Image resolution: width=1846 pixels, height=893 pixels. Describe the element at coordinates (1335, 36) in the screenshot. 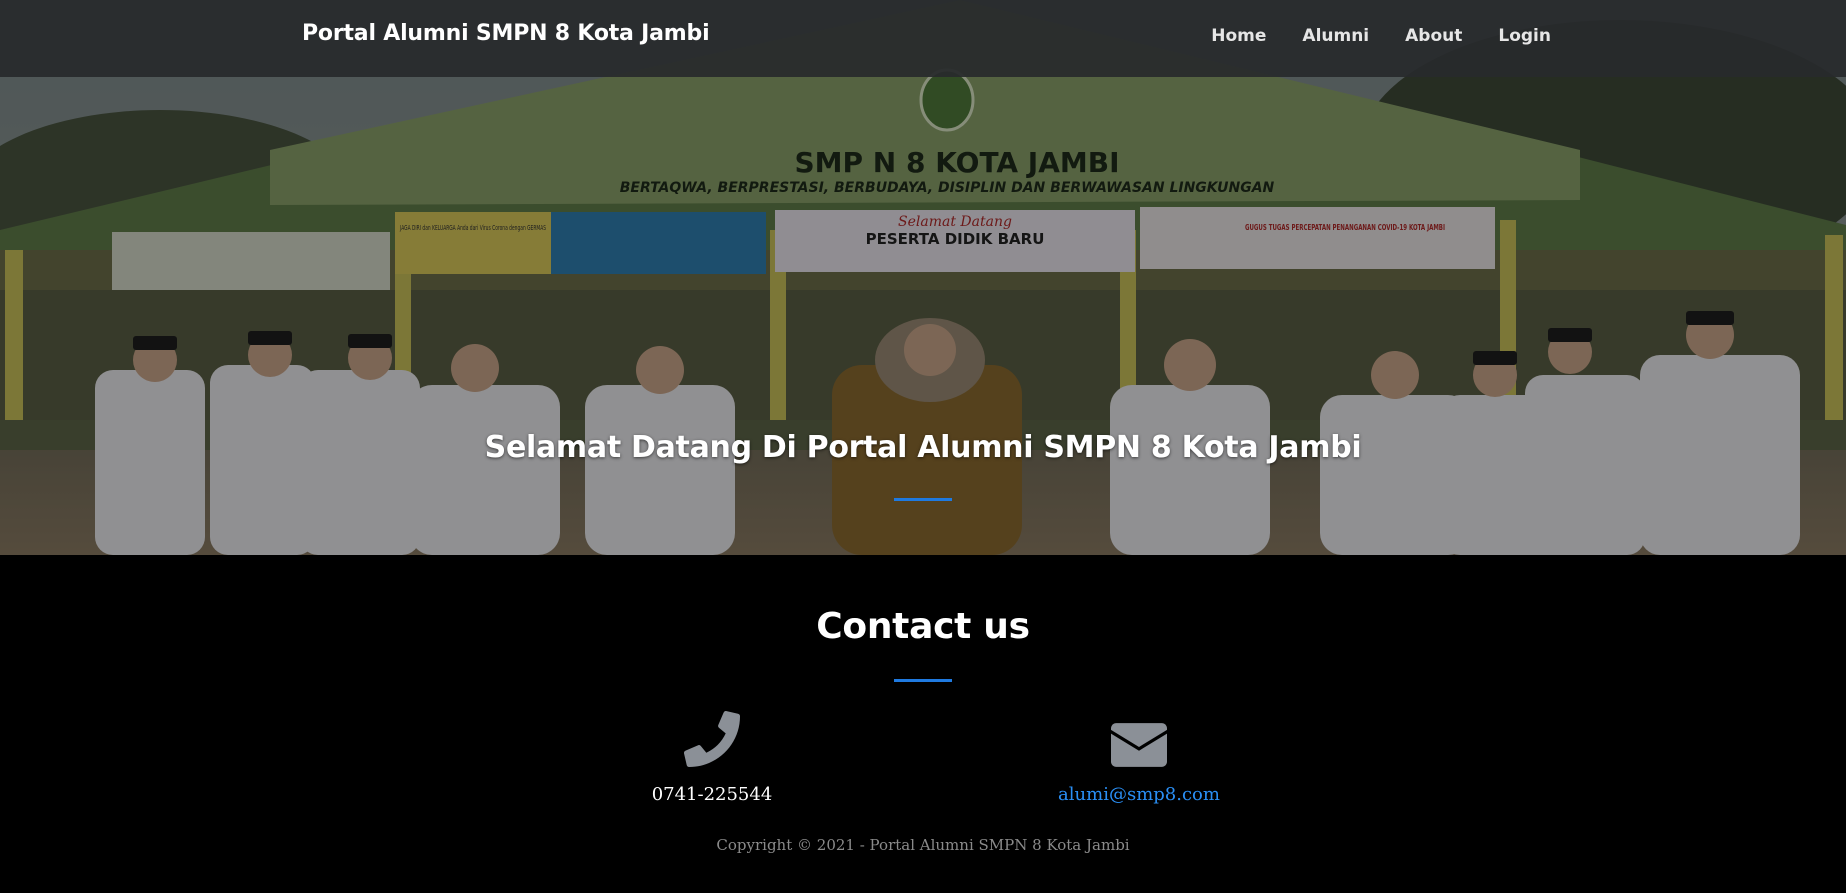

I see `nav-link-alumni: Alumni` at that location.